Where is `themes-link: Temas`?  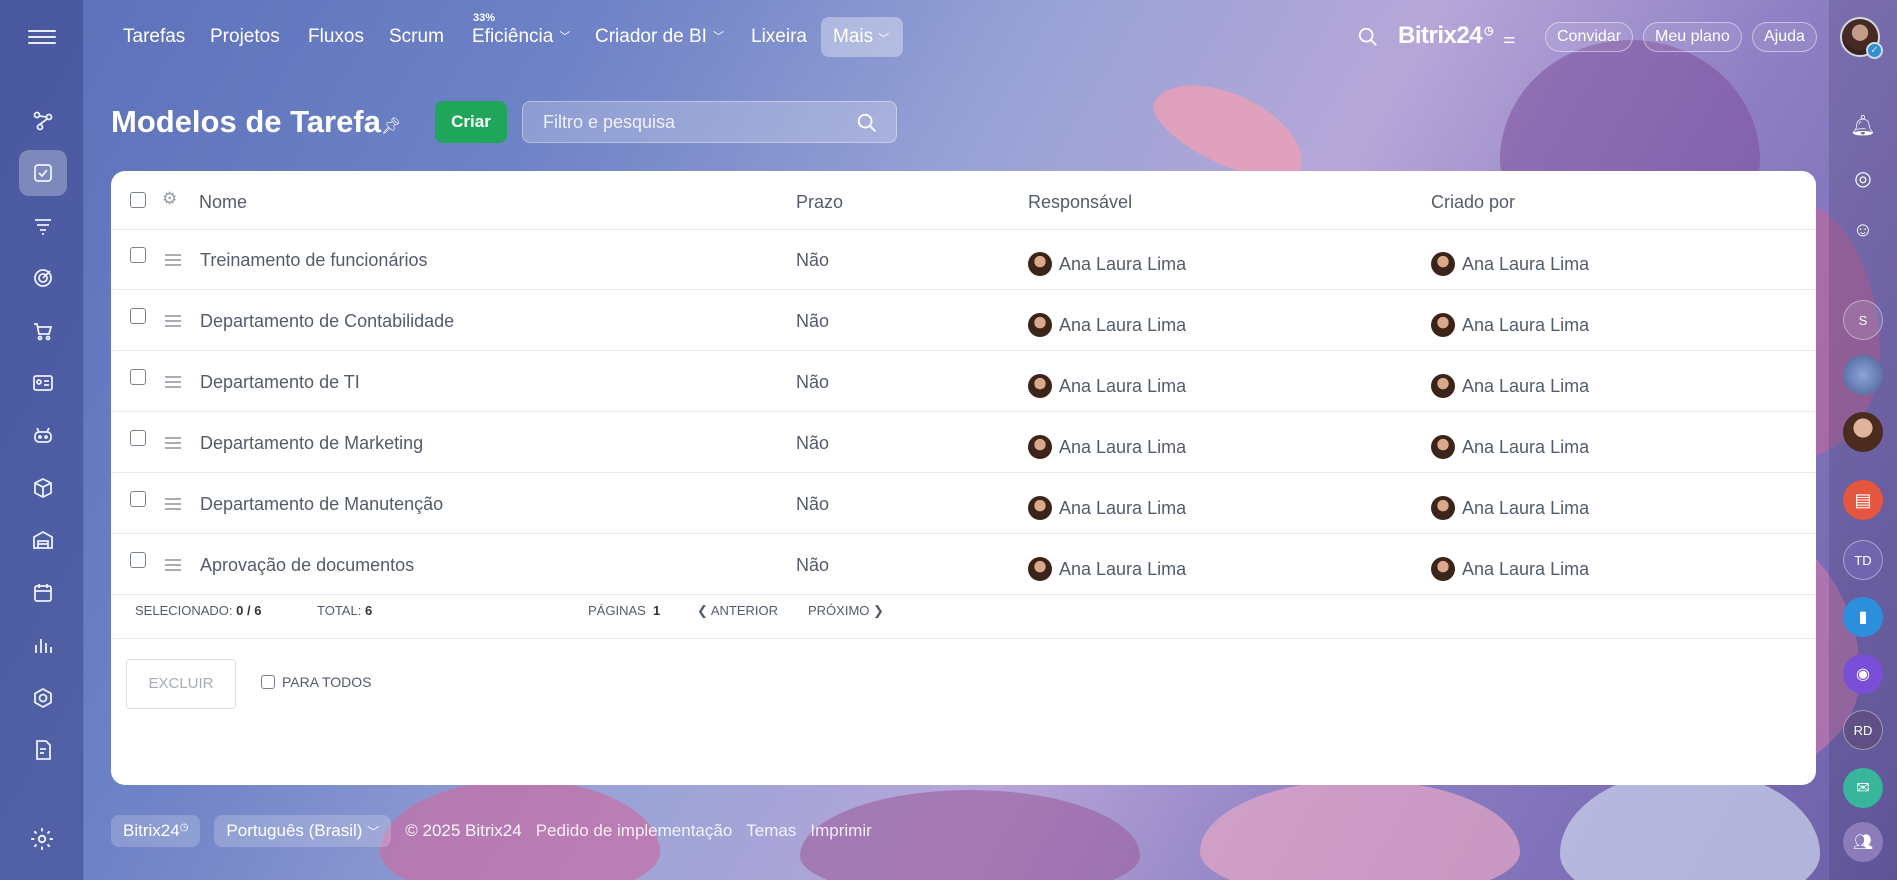 themes-link: Temas is located at coordinates (771, 831).